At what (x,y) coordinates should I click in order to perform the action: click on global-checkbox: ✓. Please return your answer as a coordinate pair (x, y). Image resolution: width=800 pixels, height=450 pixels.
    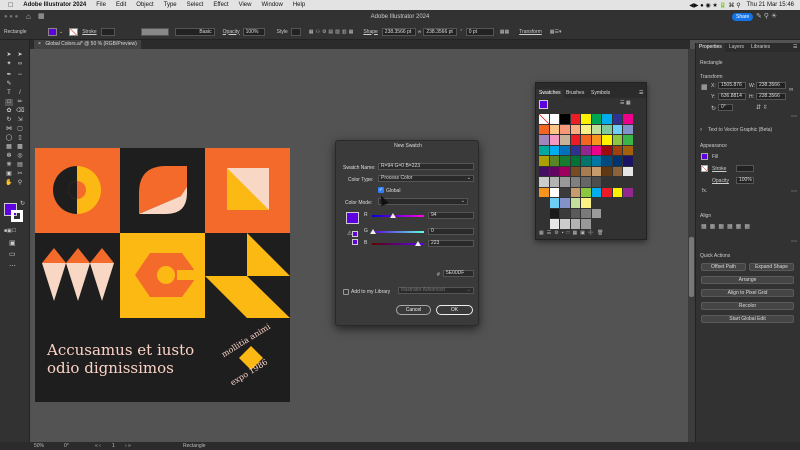
    Looking at the image, I should click on (381, 190).